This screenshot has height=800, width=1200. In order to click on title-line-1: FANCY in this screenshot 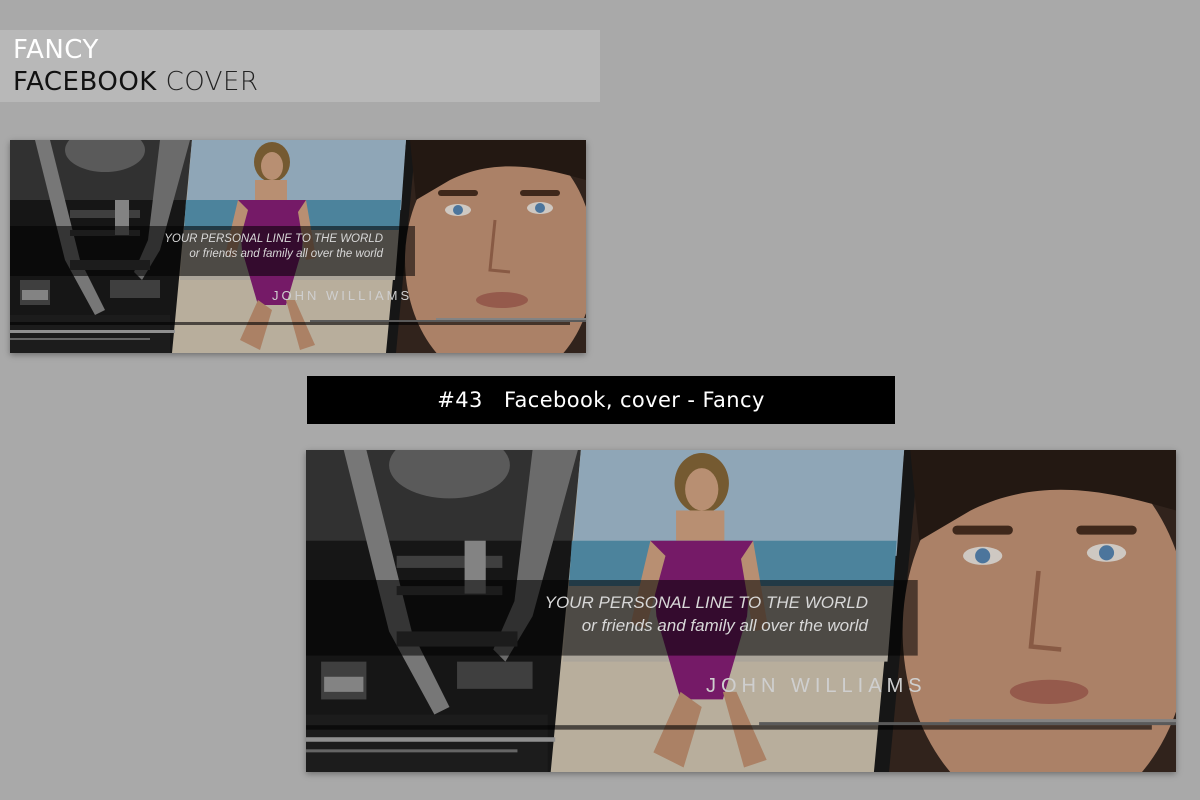, I will do `click(56, 50)`.